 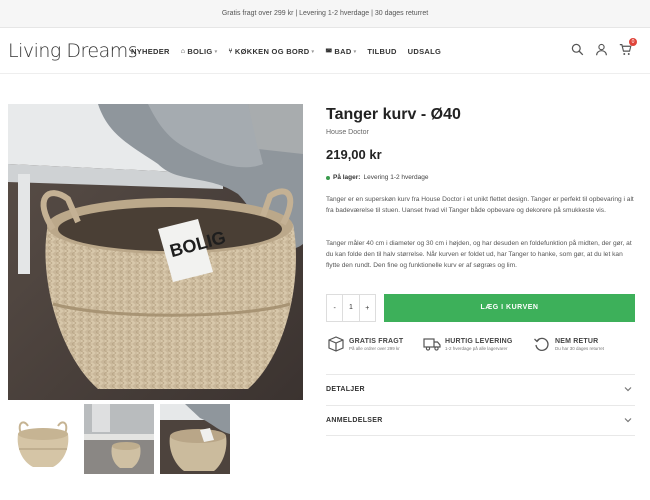 What do you see at coordinates (199, 51) in the screenshot?
I see `nav-item-bolig: ⌂ BOLIG ▾` at bounding box center [199, 51].